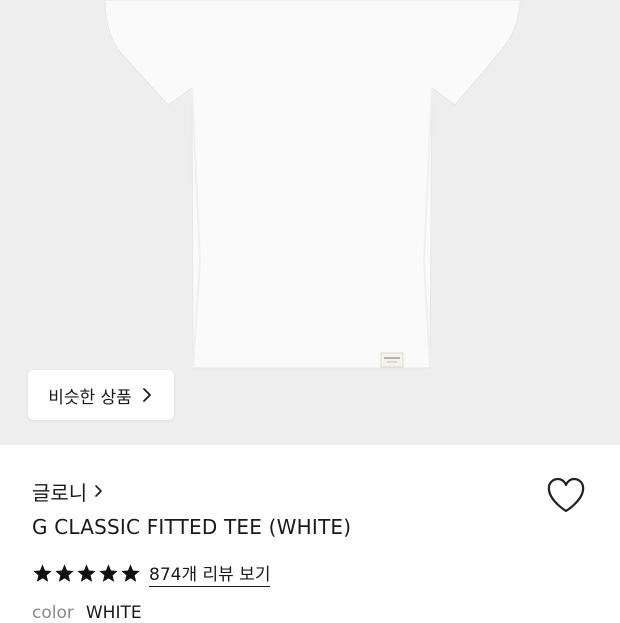 The width and height of the screenshot is (620, 623). I want to click on color-label: color, so click(53, 613).